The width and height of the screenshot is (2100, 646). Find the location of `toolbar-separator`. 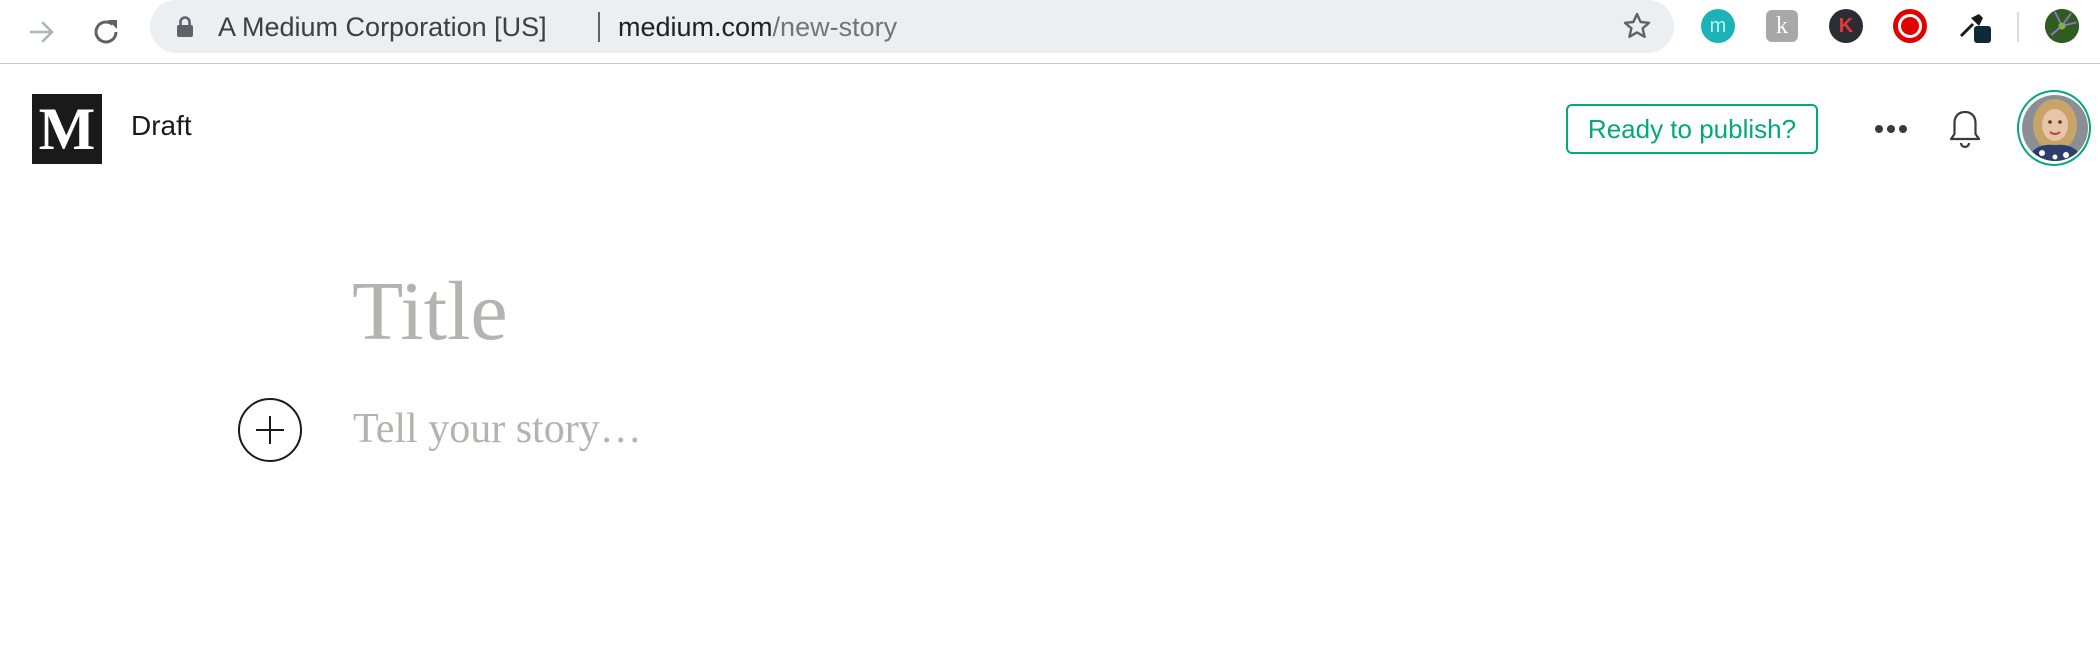

toolbar-separator is located at coordinates (2018, 27).